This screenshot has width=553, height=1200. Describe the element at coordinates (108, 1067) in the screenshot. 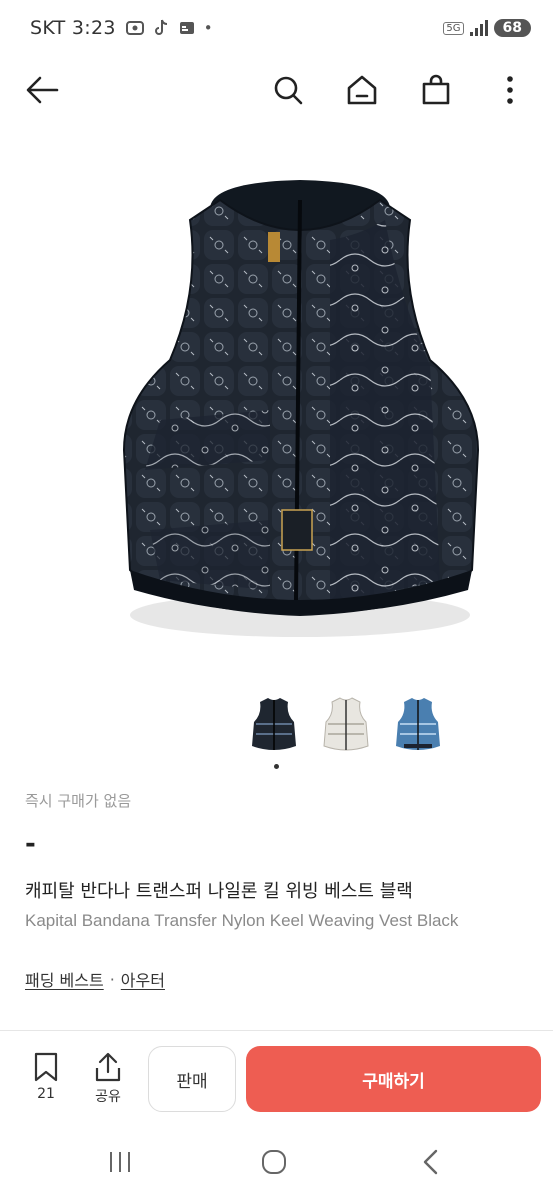

I see `share-icon` at that location.